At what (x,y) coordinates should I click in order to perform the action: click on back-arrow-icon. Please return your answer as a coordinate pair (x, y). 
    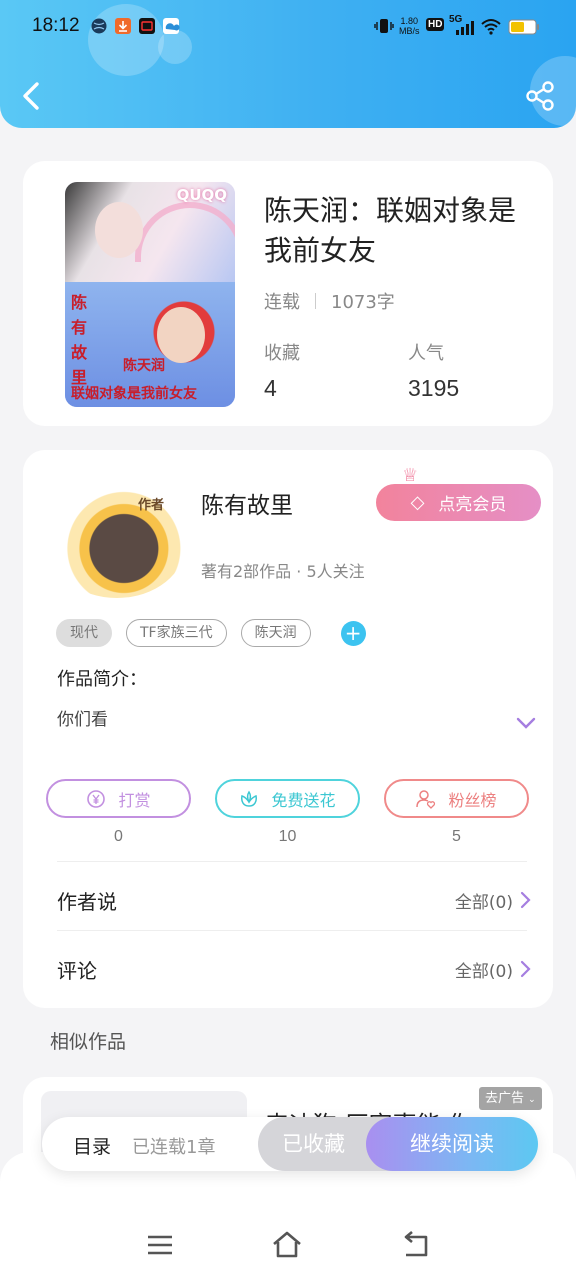
    Looking at the image, I should click on (32, 96).